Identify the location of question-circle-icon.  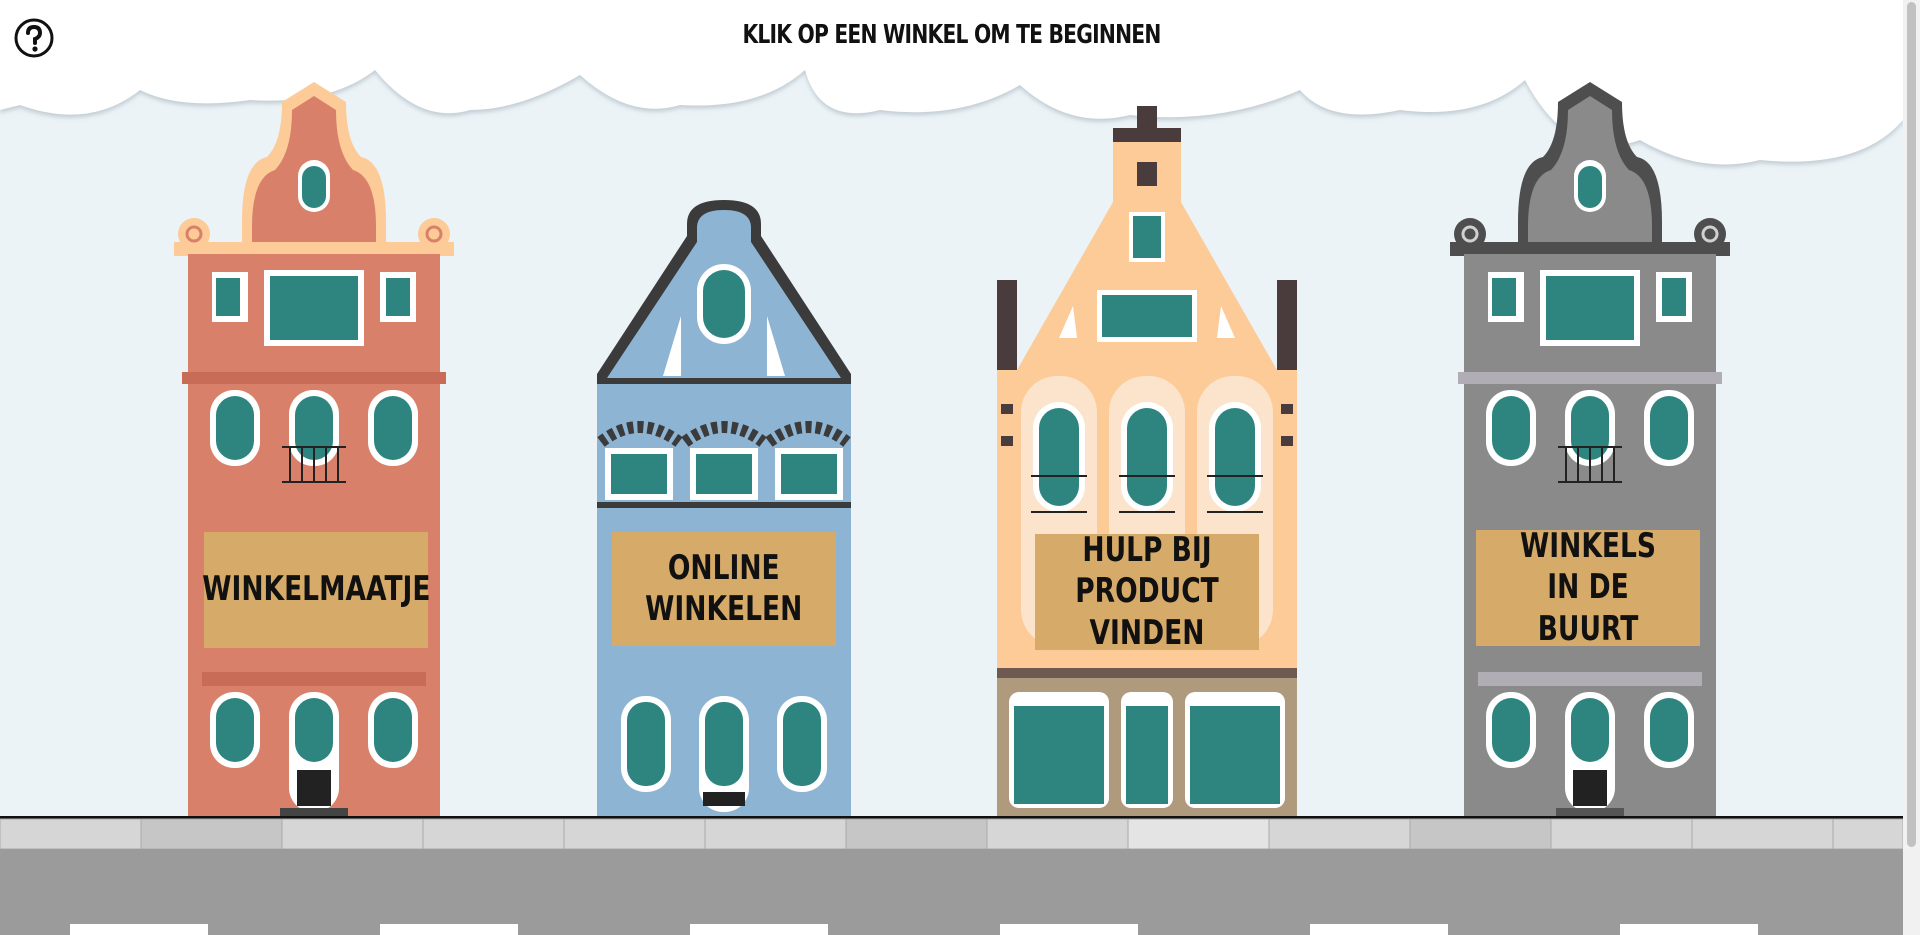
(34, 38).